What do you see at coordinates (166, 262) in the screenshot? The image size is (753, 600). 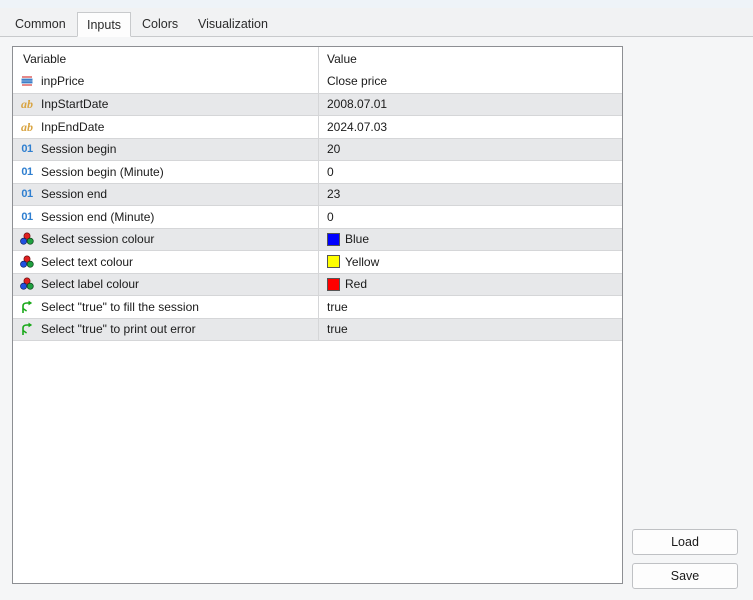 I see `variable-cell: Select text colour` at bounding box center [166, 262].